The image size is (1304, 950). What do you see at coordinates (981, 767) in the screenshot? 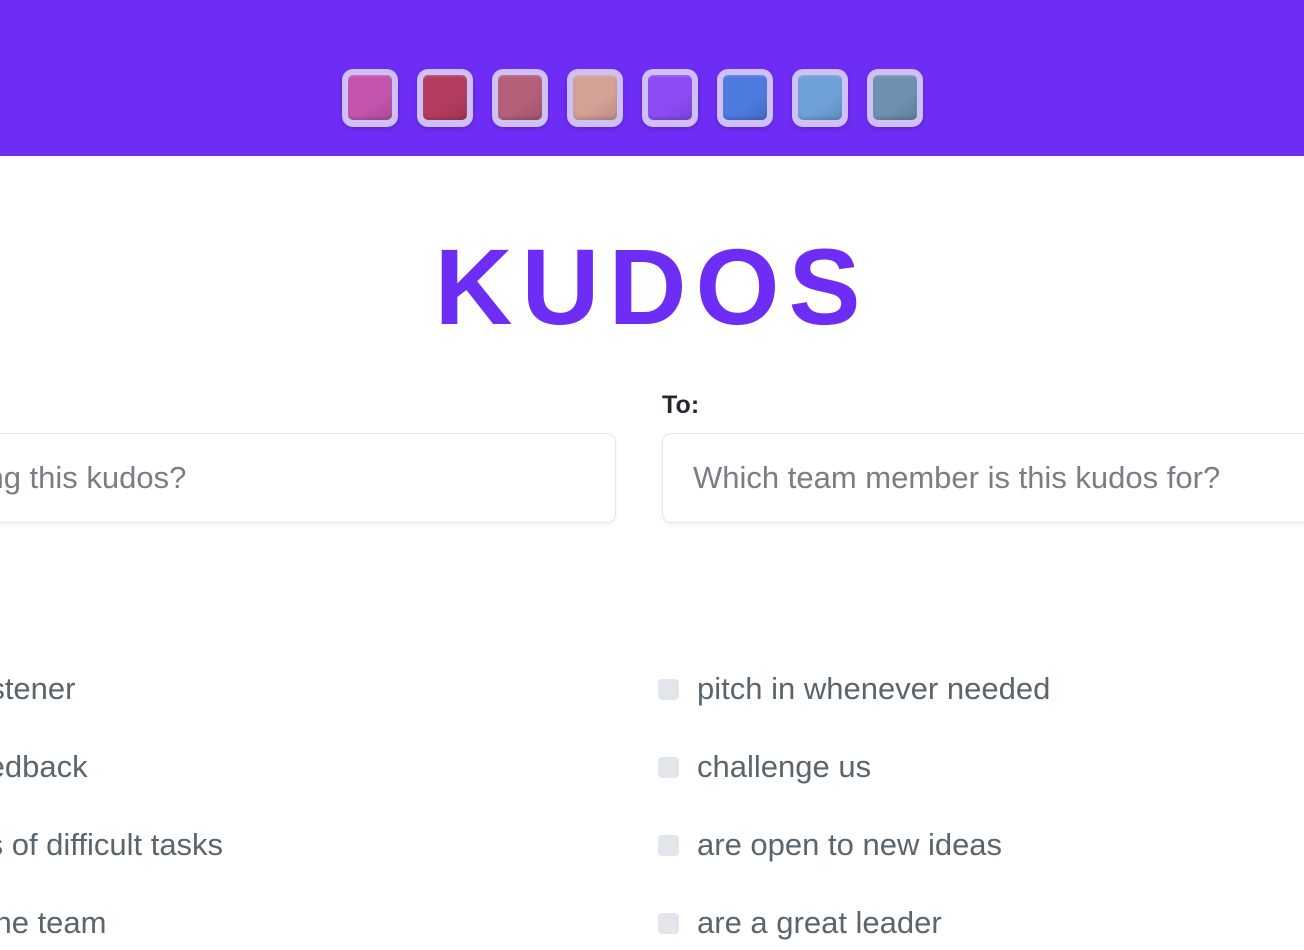
I see `checkbox-row: challenge us` at bounding box center [981, 767].